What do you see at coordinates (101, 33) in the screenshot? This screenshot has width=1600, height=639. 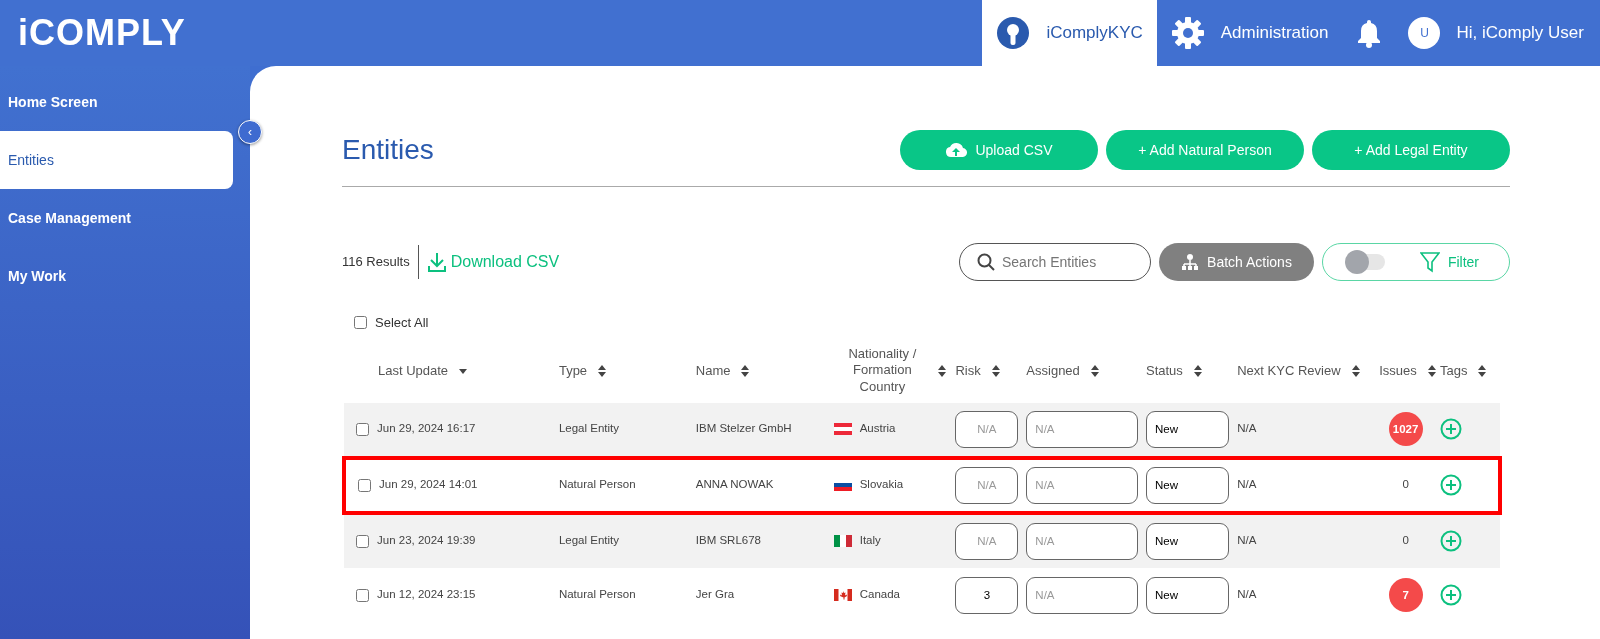 I see `logo: iCOMPLY` at bounding box center [101, 33].